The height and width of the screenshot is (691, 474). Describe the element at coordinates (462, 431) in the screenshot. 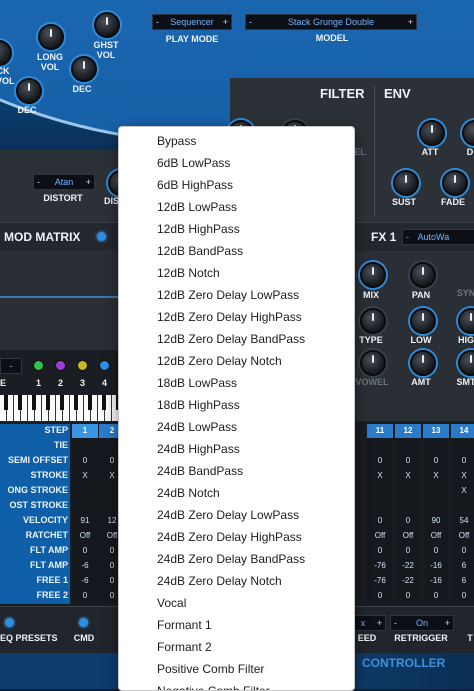

I see `step-number: 14` at that location.